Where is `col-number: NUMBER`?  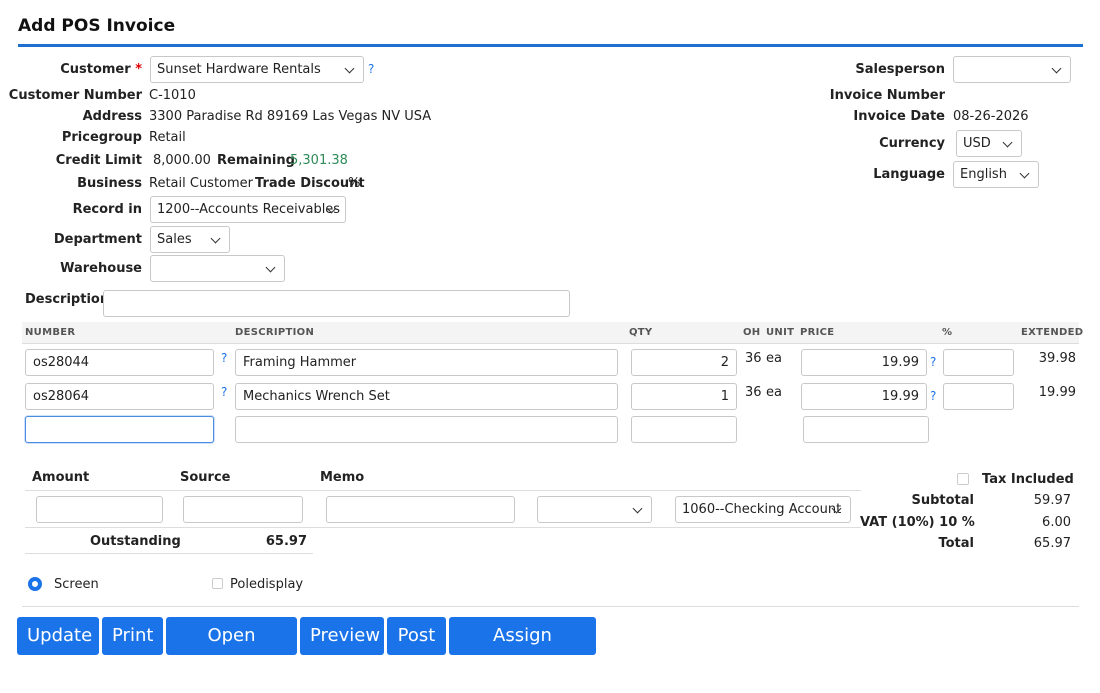
col-number: NUMBER is located at coordinates (50, 332).